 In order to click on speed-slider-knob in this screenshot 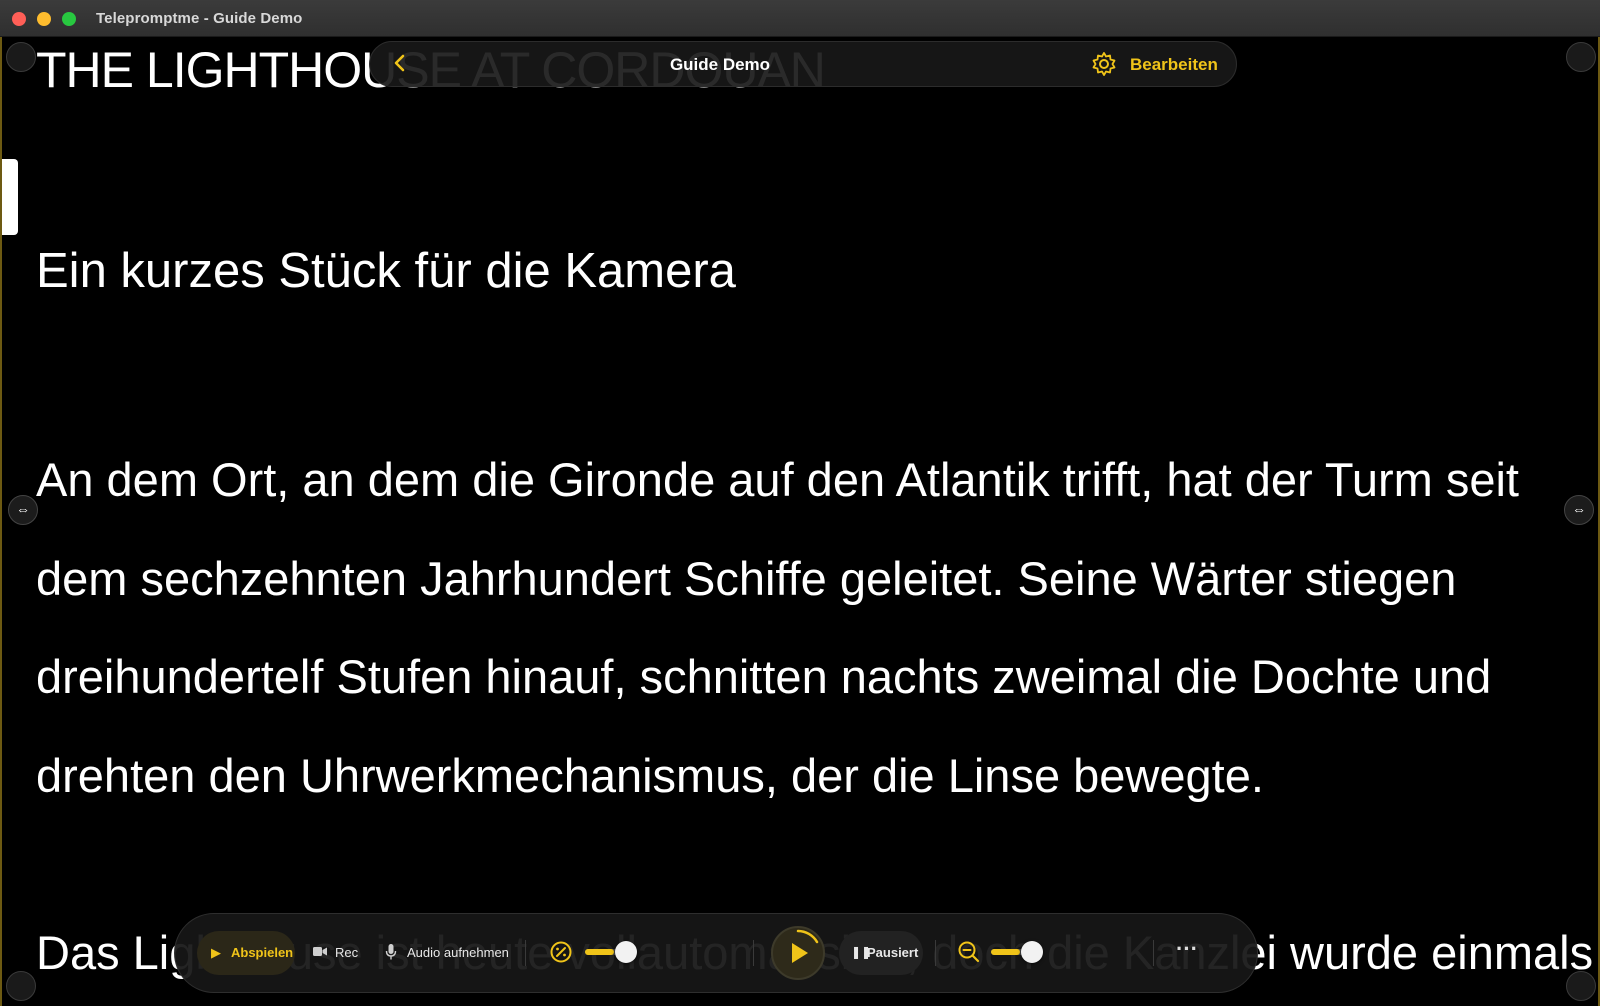, I will do `click(625, 952)`.